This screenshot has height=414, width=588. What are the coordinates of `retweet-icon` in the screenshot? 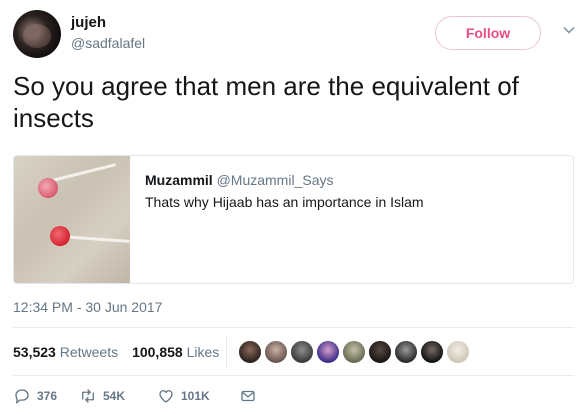 It's located at (88, 396).